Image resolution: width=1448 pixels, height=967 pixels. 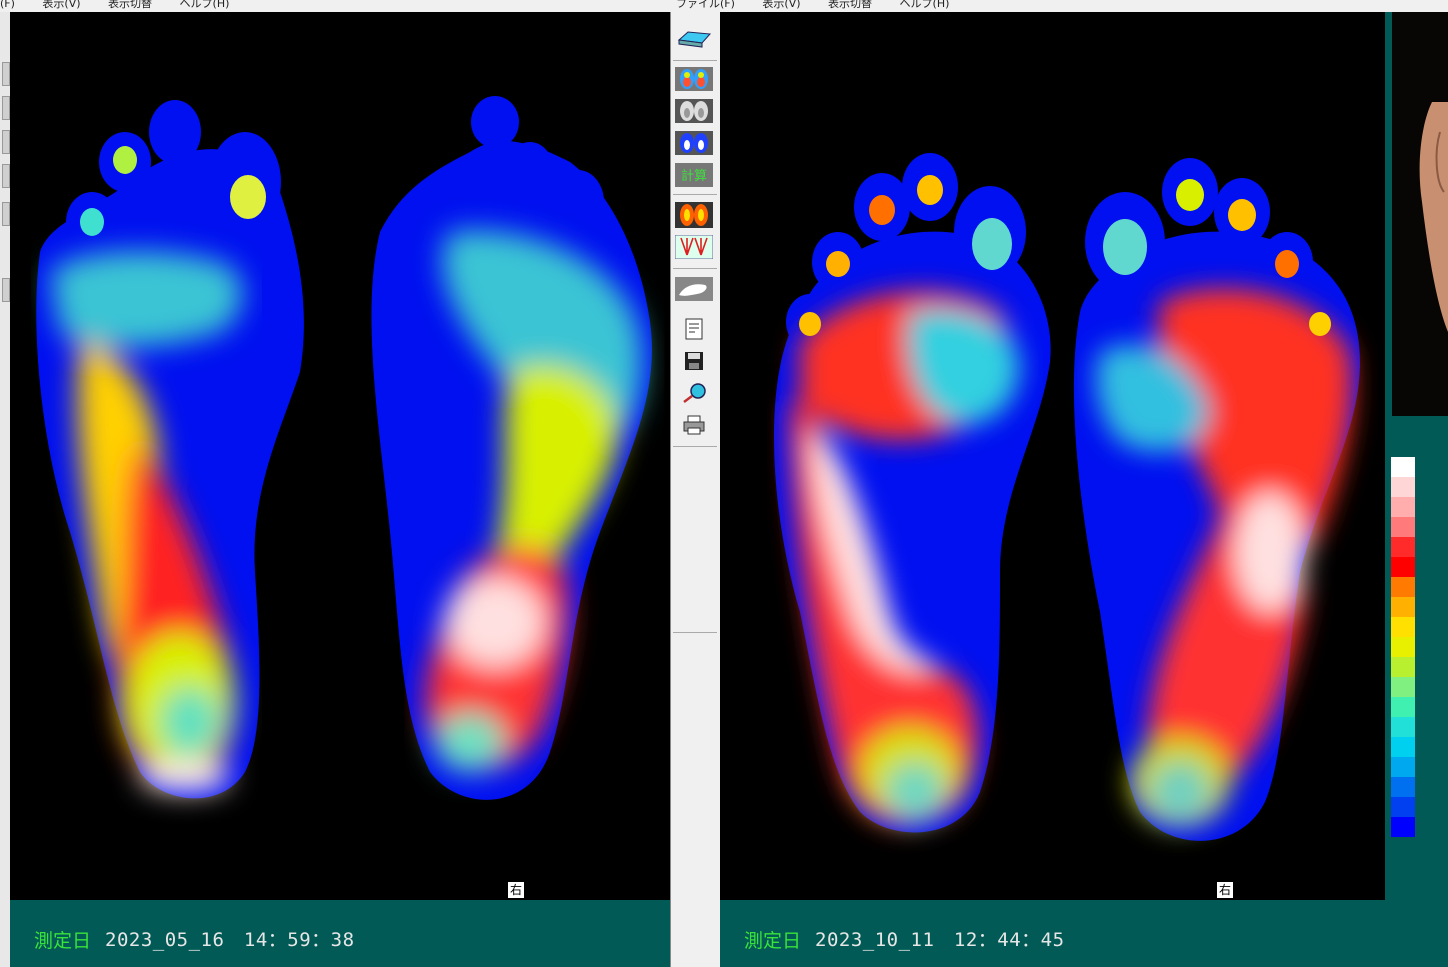 I want to click on measure-datetime: 2023_10_11 12：44：45, so click(x=940, y=940).